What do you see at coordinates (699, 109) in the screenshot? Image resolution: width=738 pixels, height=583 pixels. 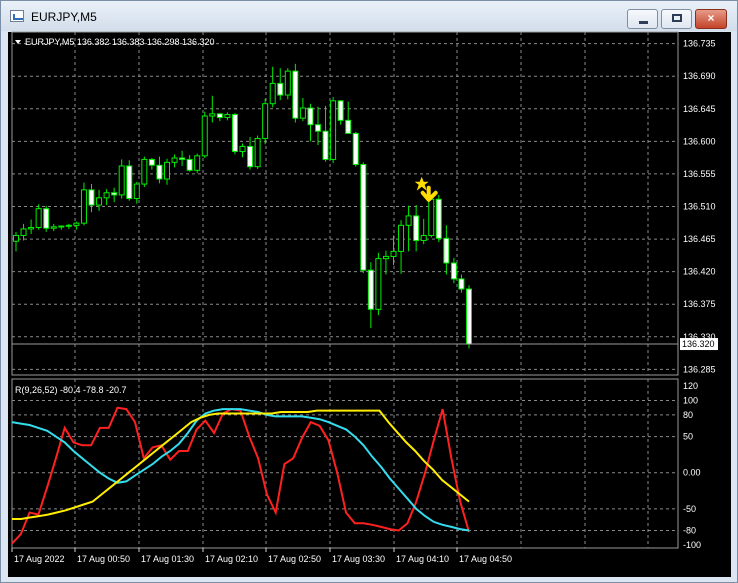 I see `price-tick-label: 136.645` at bounding box center [699, 109].